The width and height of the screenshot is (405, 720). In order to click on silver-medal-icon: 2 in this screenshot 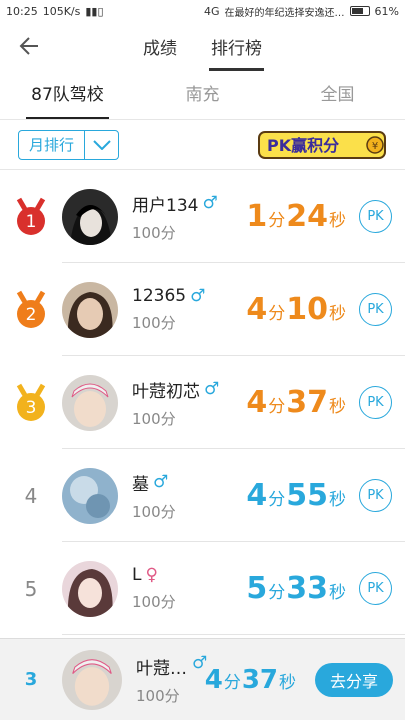, I will do `click(31, 309)`.